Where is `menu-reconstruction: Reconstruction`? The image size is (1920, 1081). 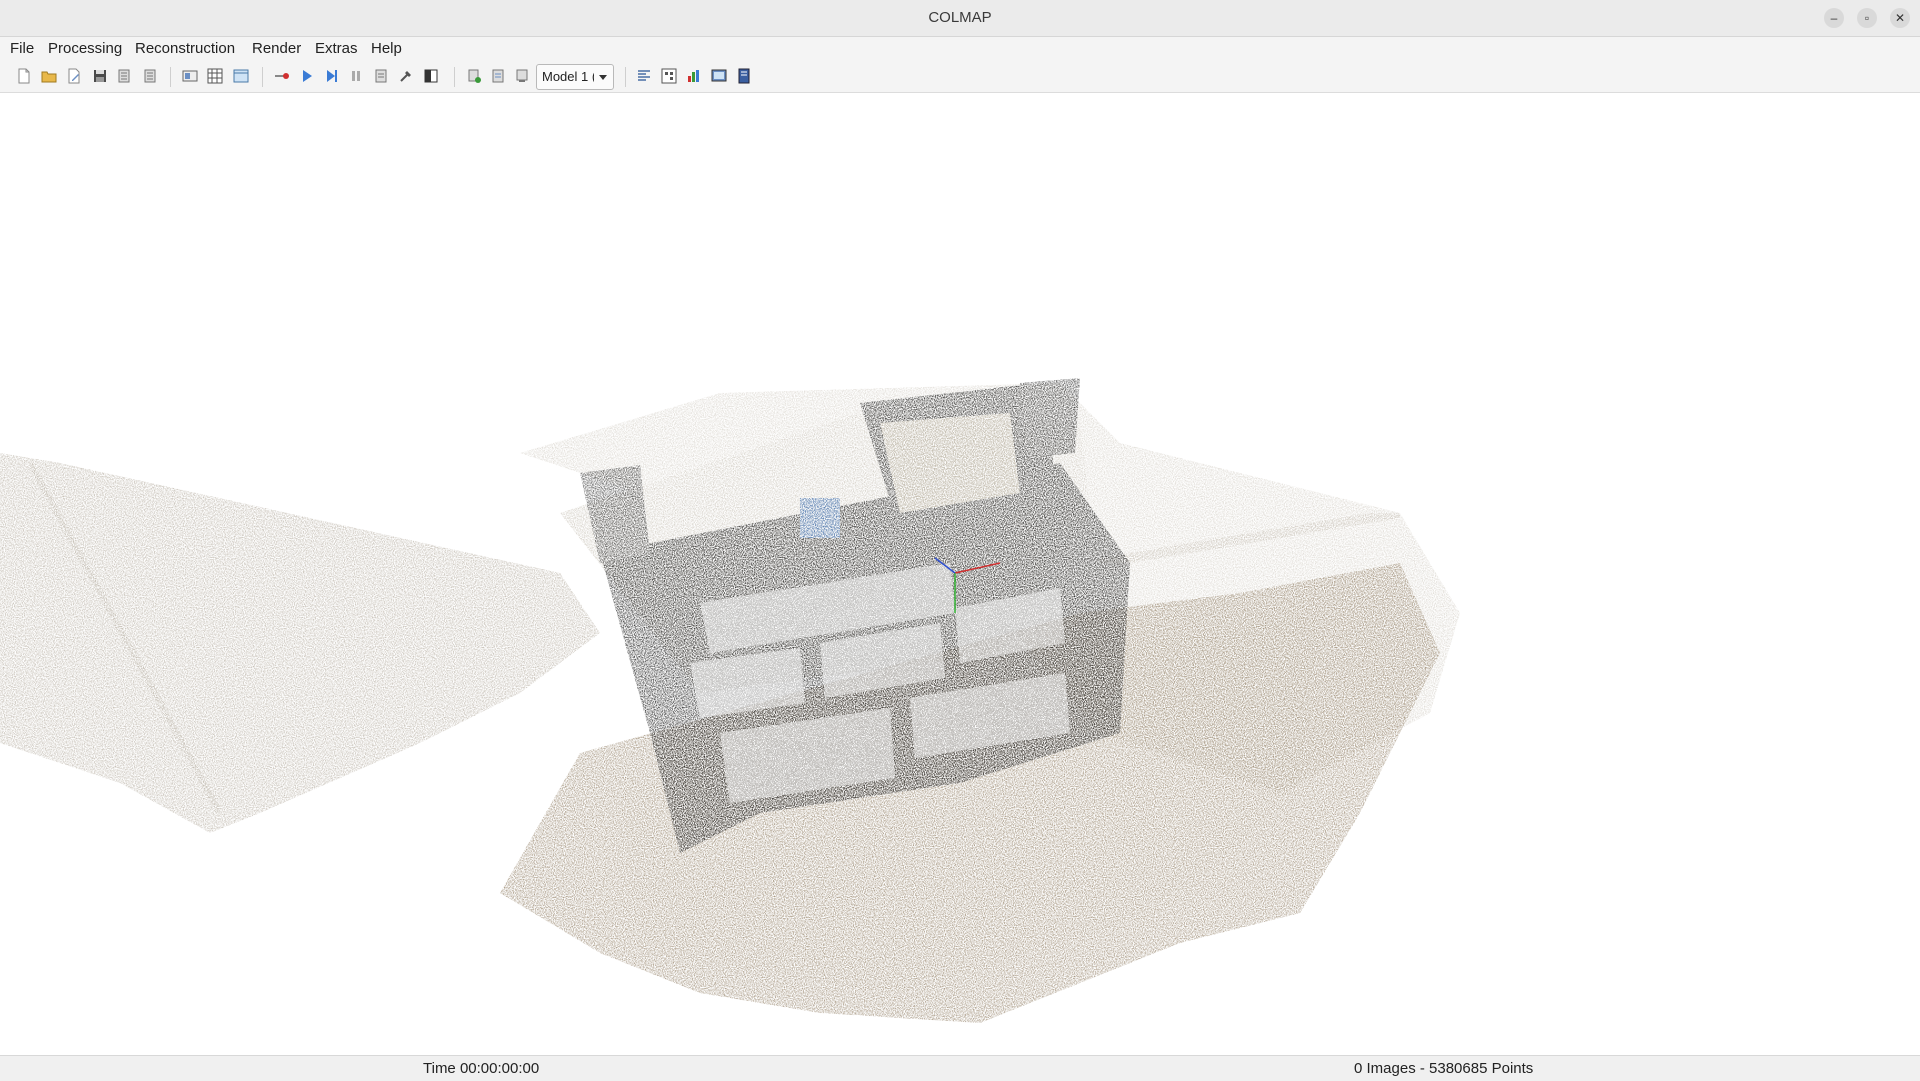
menu-reconstruction: Reconstruction is located at coordinates (185, 49).